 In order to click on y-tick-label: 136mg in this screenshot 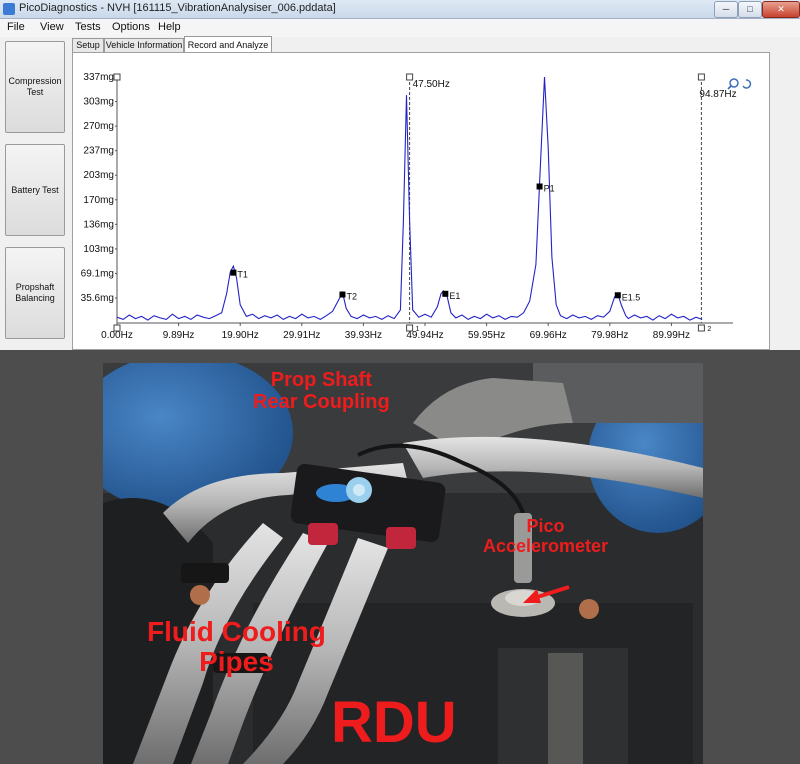, I will do `click(98, 224)`.